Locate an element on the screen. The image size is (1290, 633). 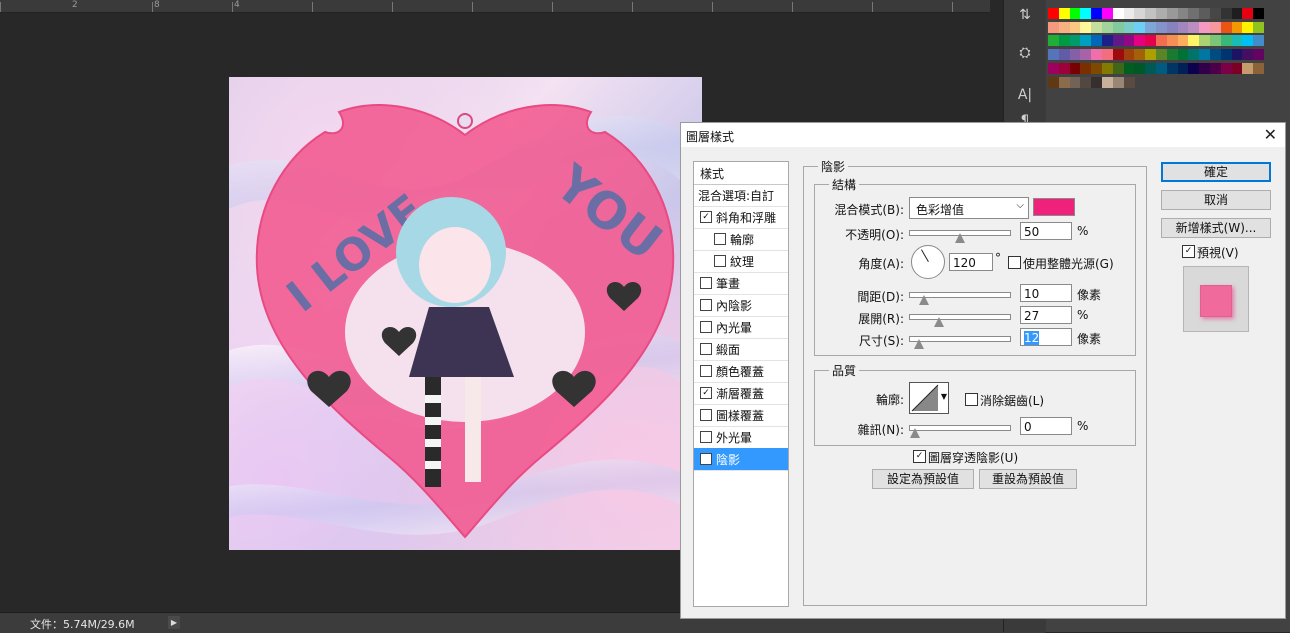
opacity-slider is located at coordinates (960, 236).